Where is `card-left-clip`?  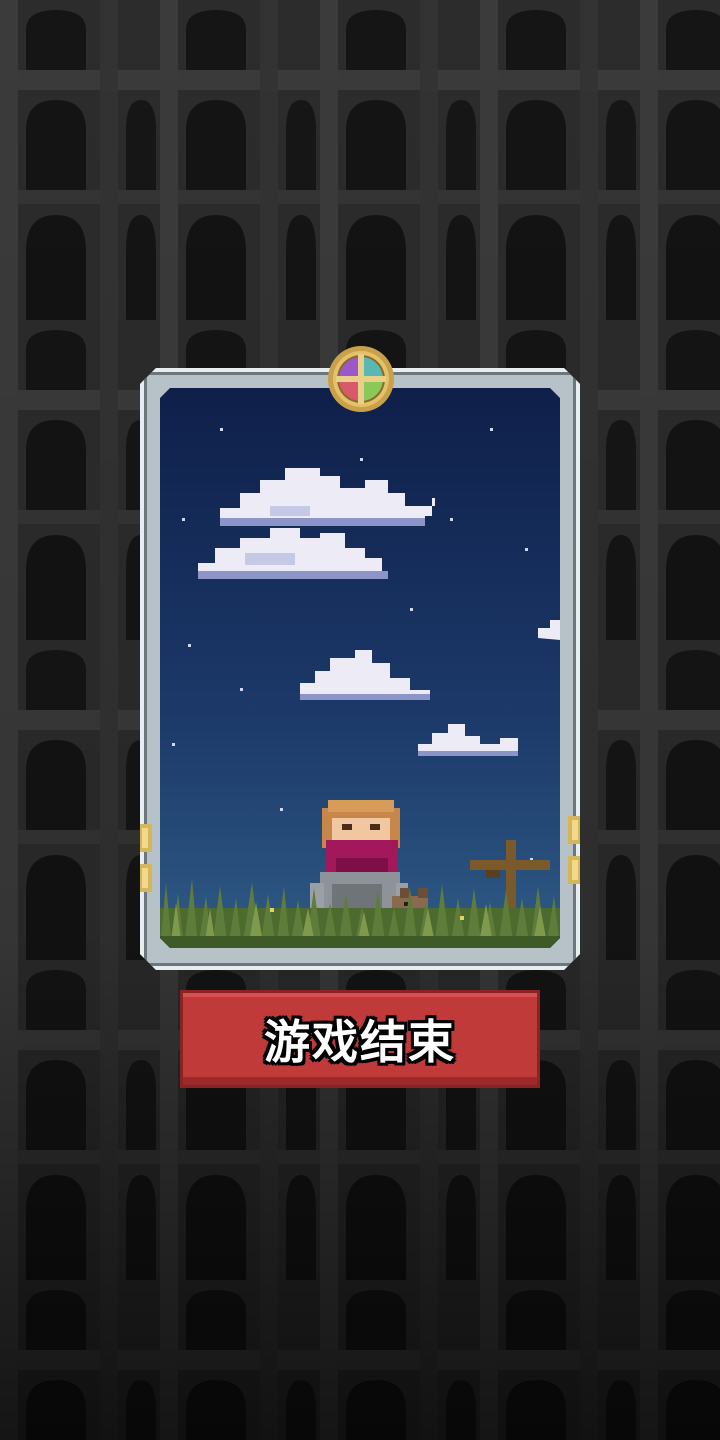 card-left-clip is located at coordinates (146, 858).